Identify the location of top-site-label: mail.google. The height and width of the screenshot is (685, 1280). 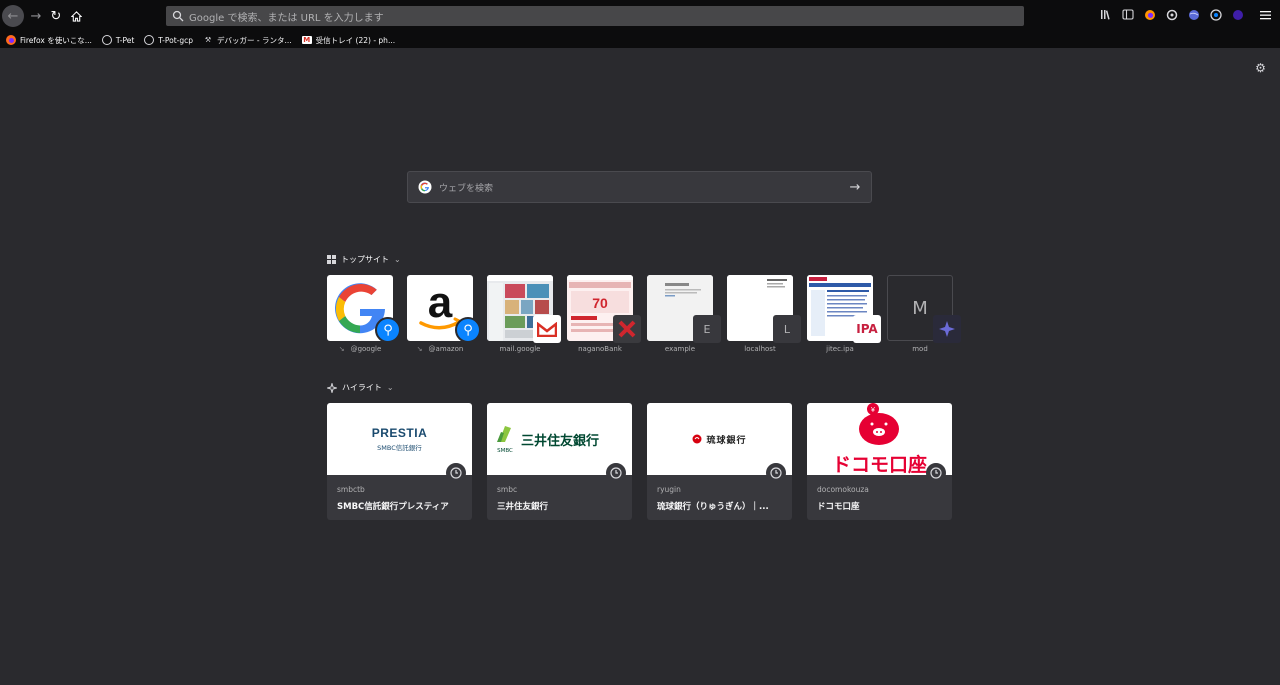
(520, 349).